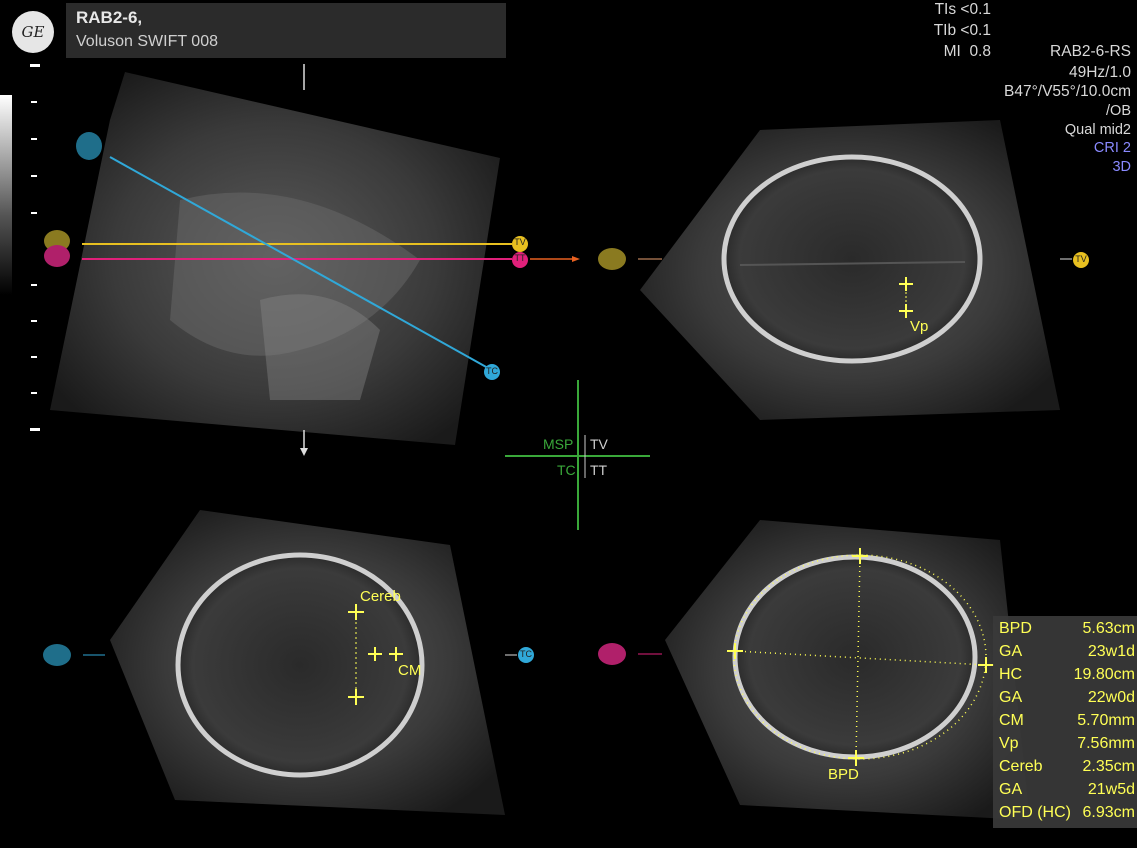  Describe the element at coordinates (1067, 743) in the screenshot. I see `measurement-row: Vp 7.56mm` at that location.